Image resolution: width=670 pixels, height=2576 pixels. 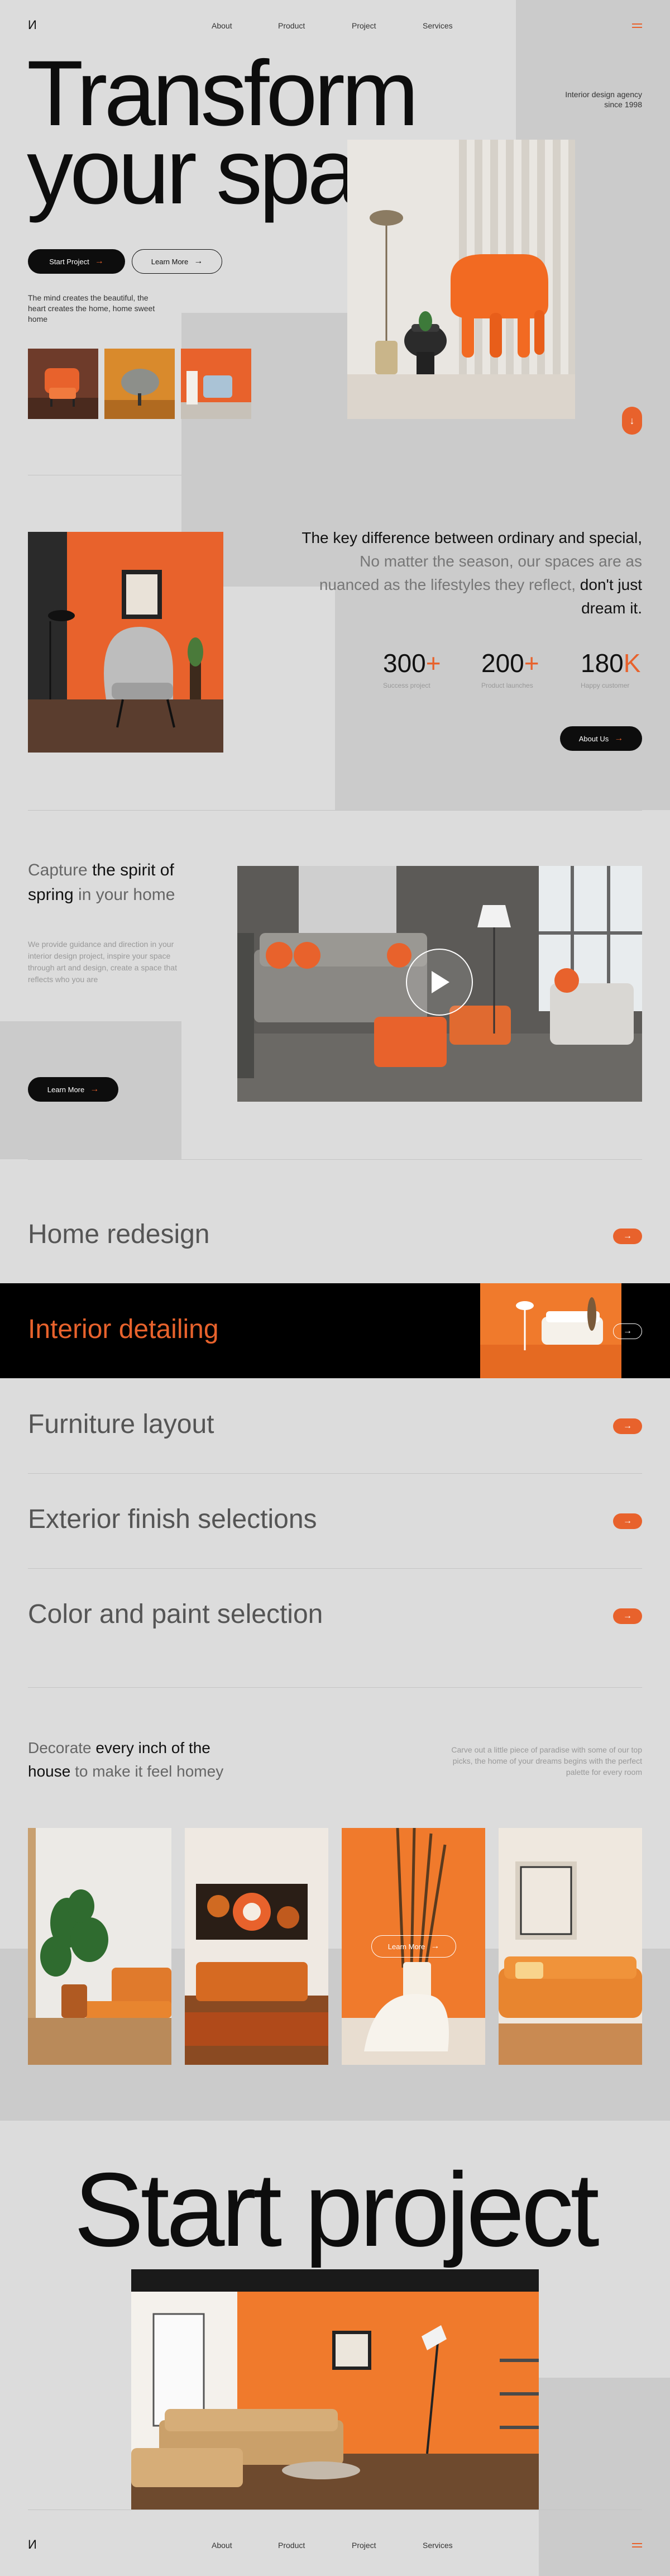 I want to click on about-image-chair, so click(x=125, y=642).